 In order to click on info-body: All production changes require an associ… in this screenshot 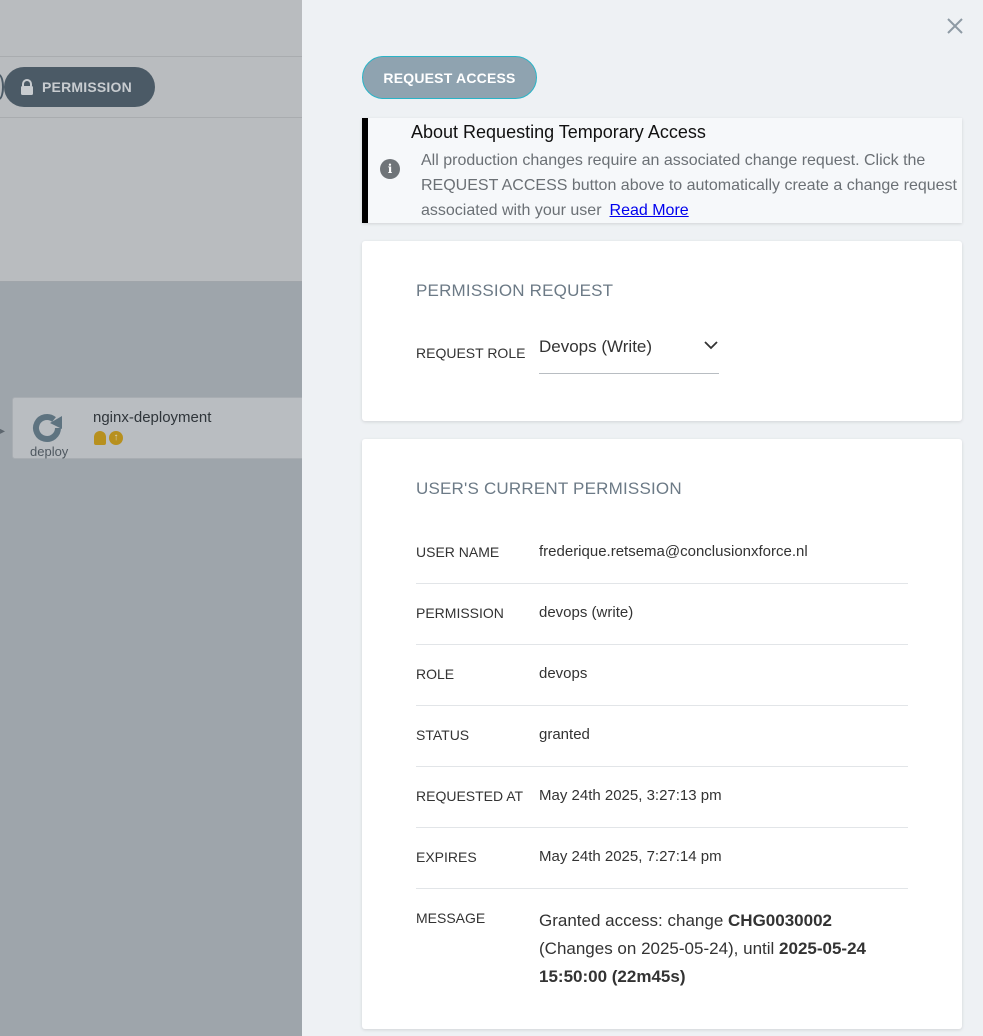, I will do `click(689, 185)`.